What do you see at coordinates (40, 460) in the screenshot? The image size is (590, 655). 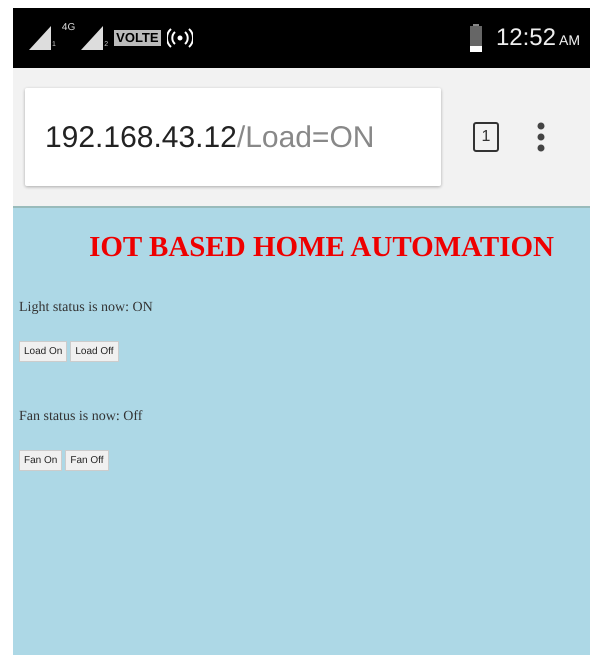 I see `toggle-button: Fan On` at bounding box center [40, 460].